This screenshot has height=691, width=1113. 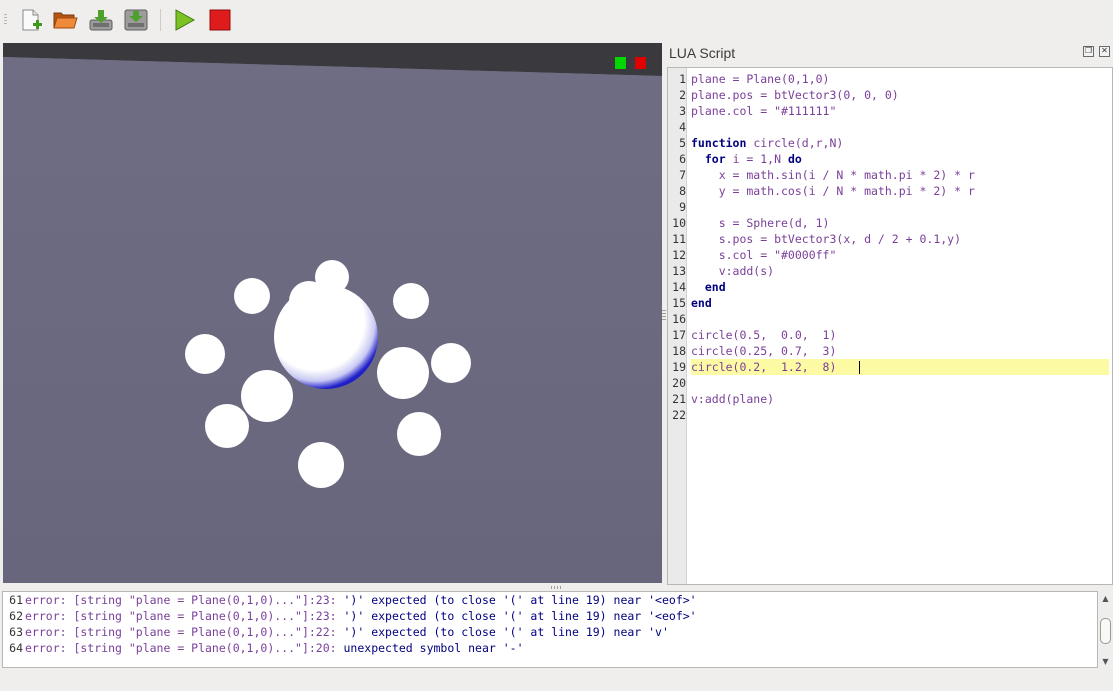 What do you see at coordinates (640, 63) in the screenshot?
I see `status-indicator-red` at bounding box center [640, 63].